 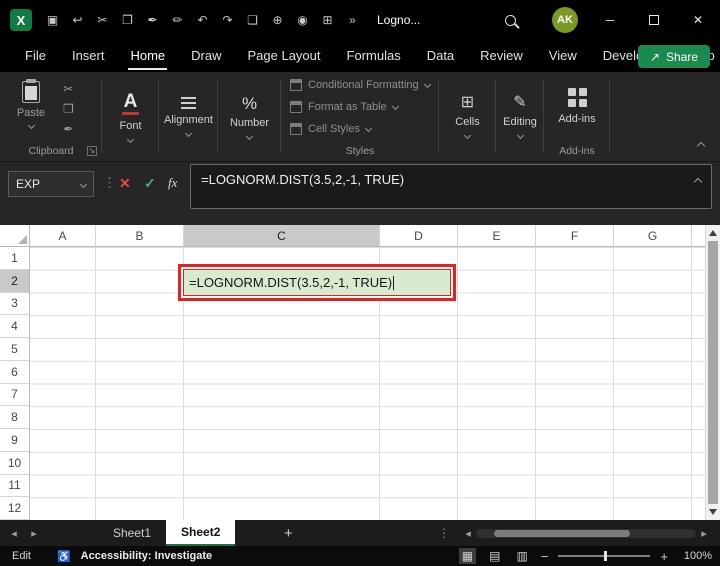 I want to click on horizontal-scroll-thumb, so click(x=561, y=533).